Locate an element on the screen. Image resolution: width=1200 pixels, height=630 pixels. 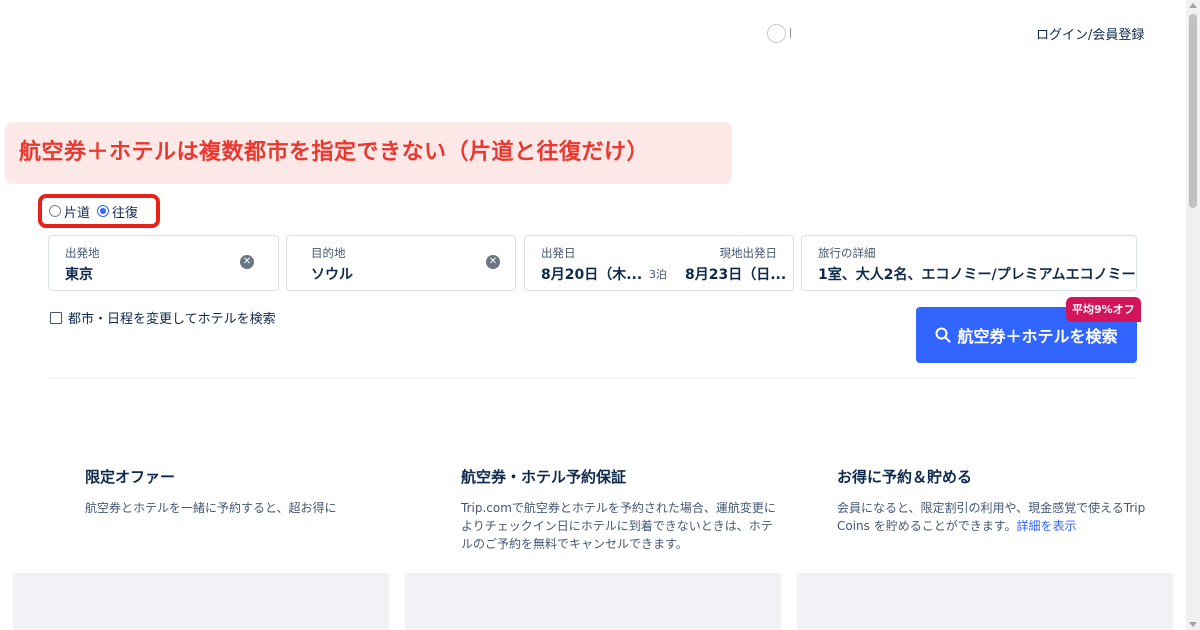
destination-label: 目的地 is located at coordinates (328, 253).